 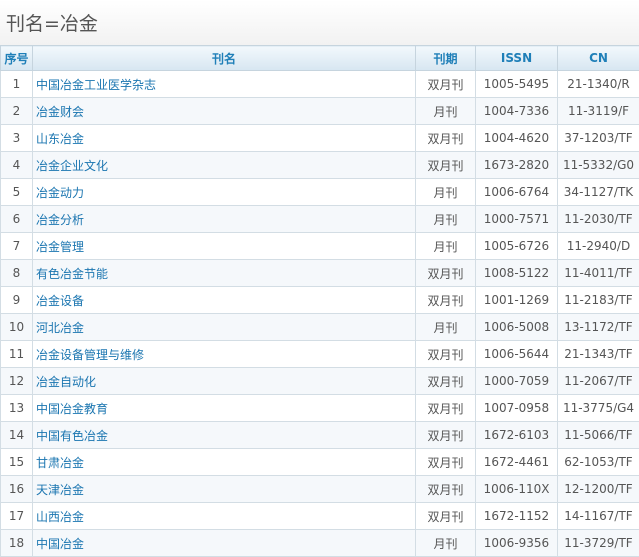 I want to click on table-row: 8有色冶金节能双月刊1008-512211-4011/TF, so click(x=320, y=273).